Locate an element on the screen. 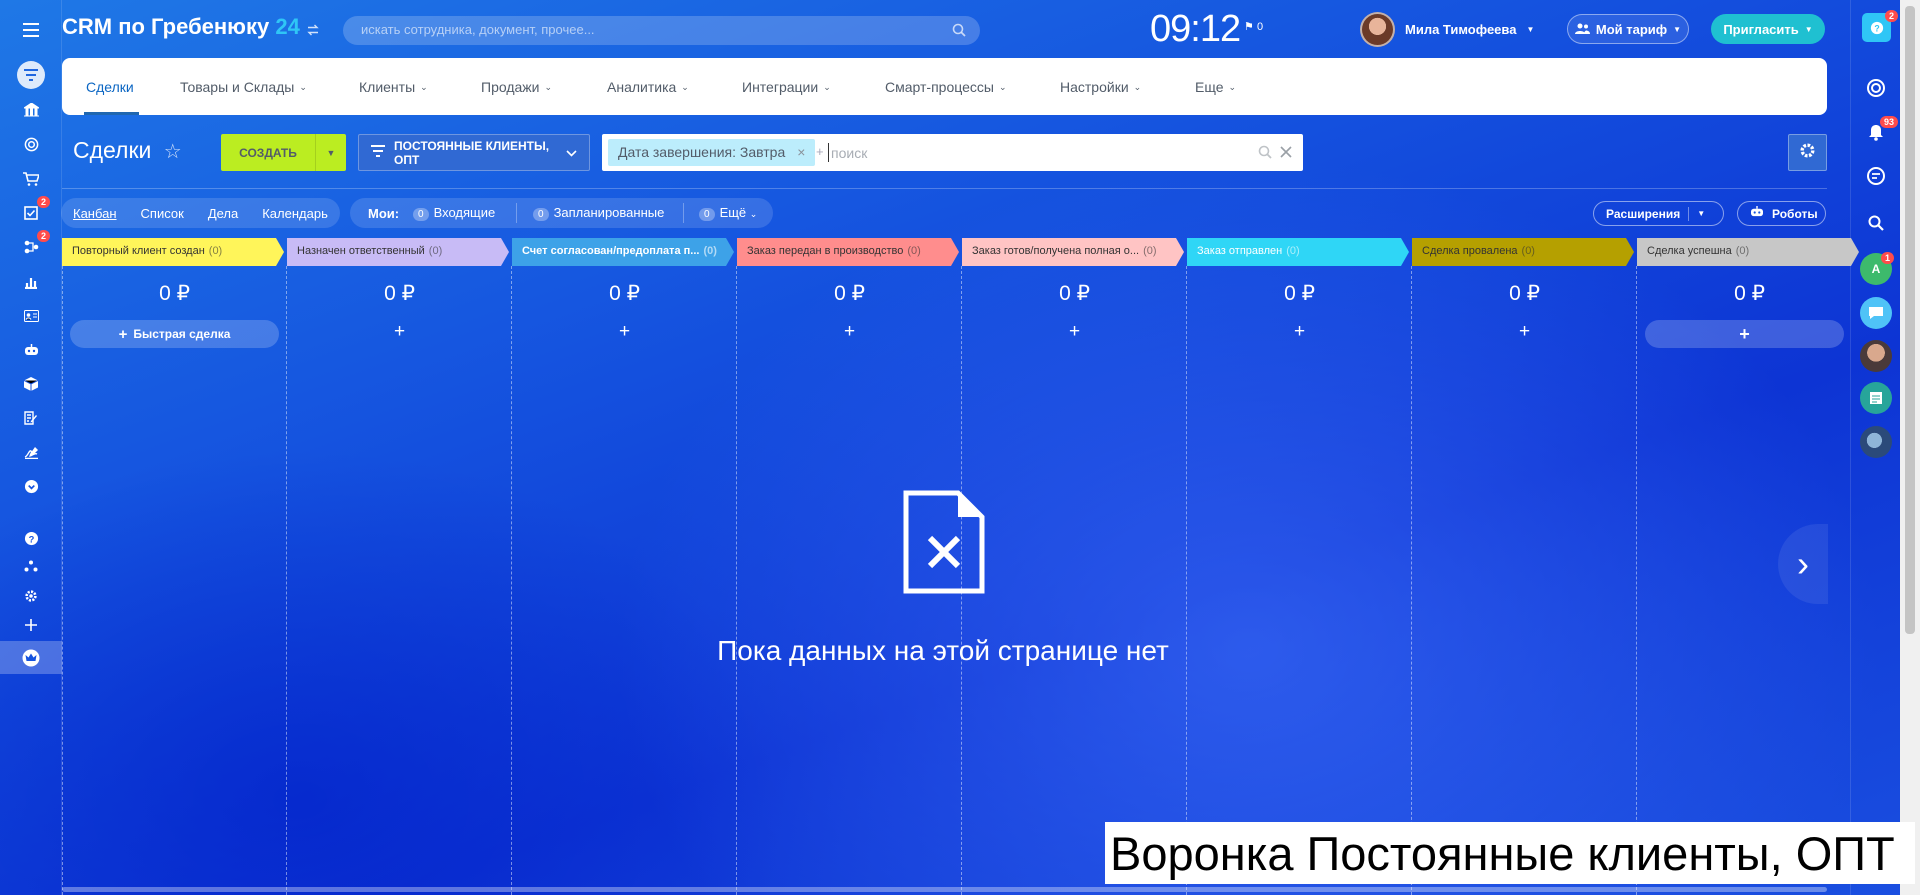  filter-search-box: Дата завершения: Завтра × + поиск is located at coordinates (952, 152).